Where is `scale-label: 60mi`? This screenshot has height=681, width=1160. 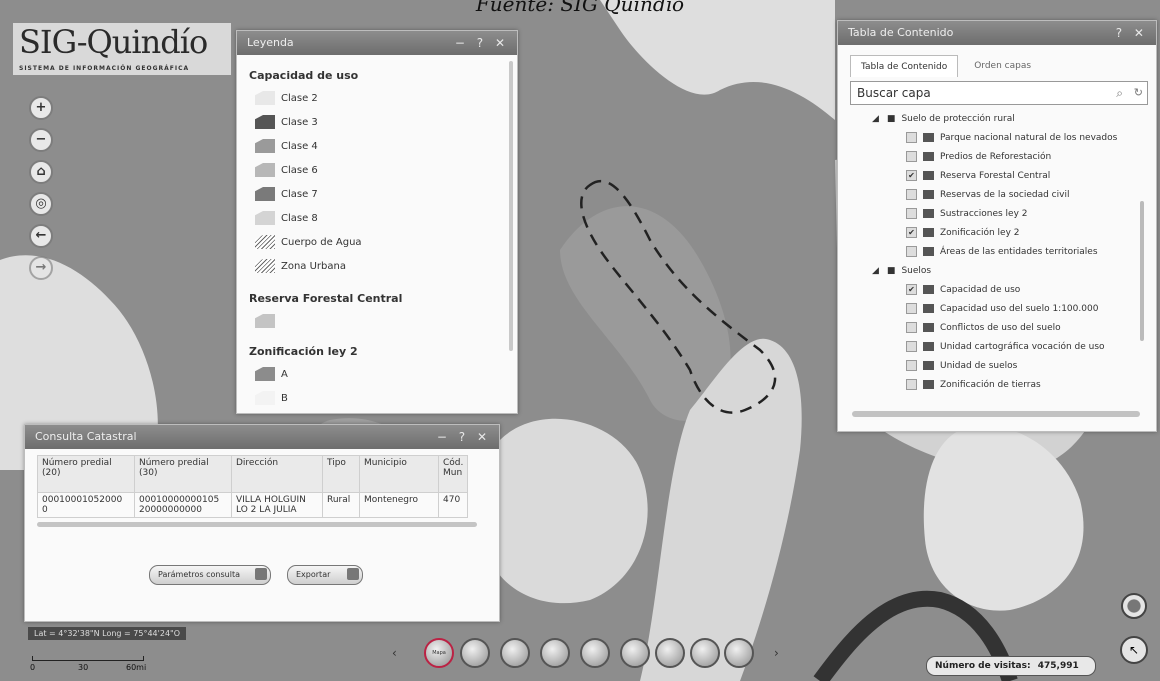
scale-label: 60mi is located at coordinates (136, 667).